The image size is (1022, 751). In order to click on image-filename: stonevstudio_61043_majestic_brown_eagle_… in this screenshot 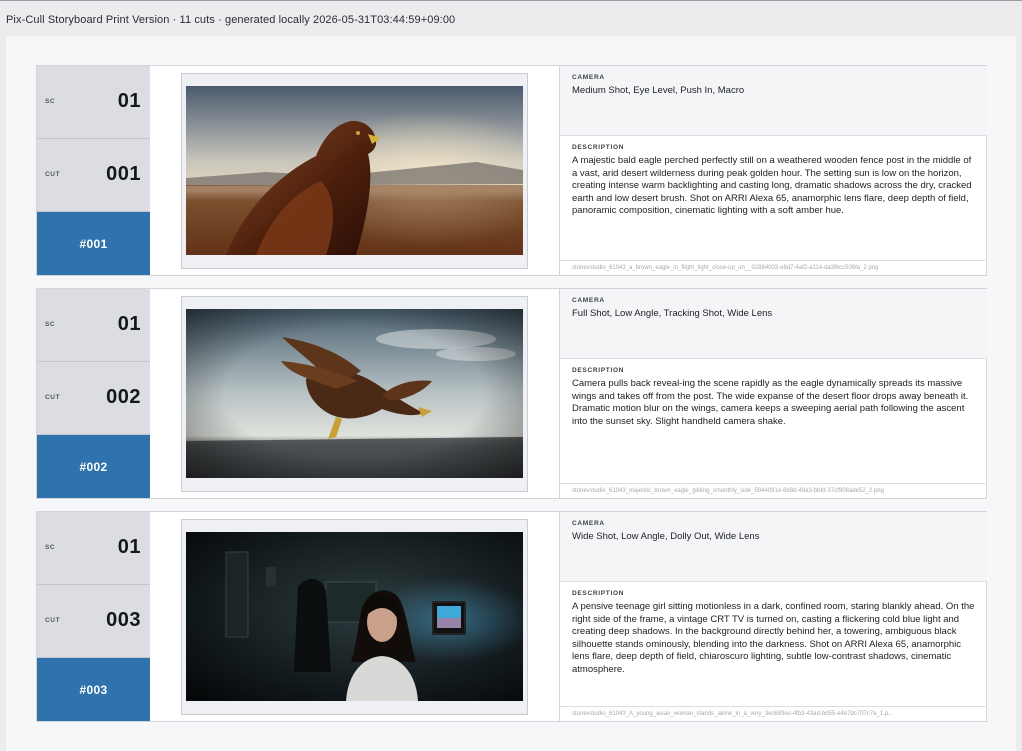, I will do `click(773, 490)`.